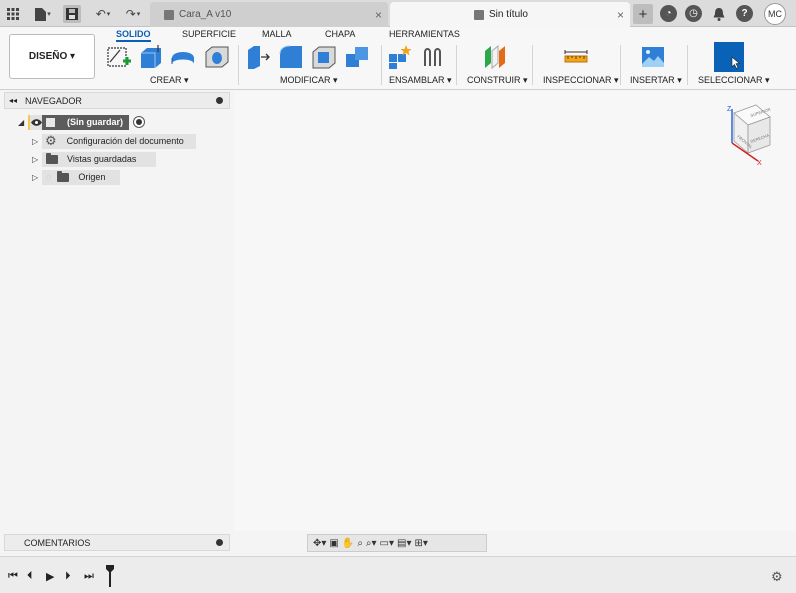  Describe the element at coordinates (729, 57) in the screenshot. I see `select-icon` at that location.